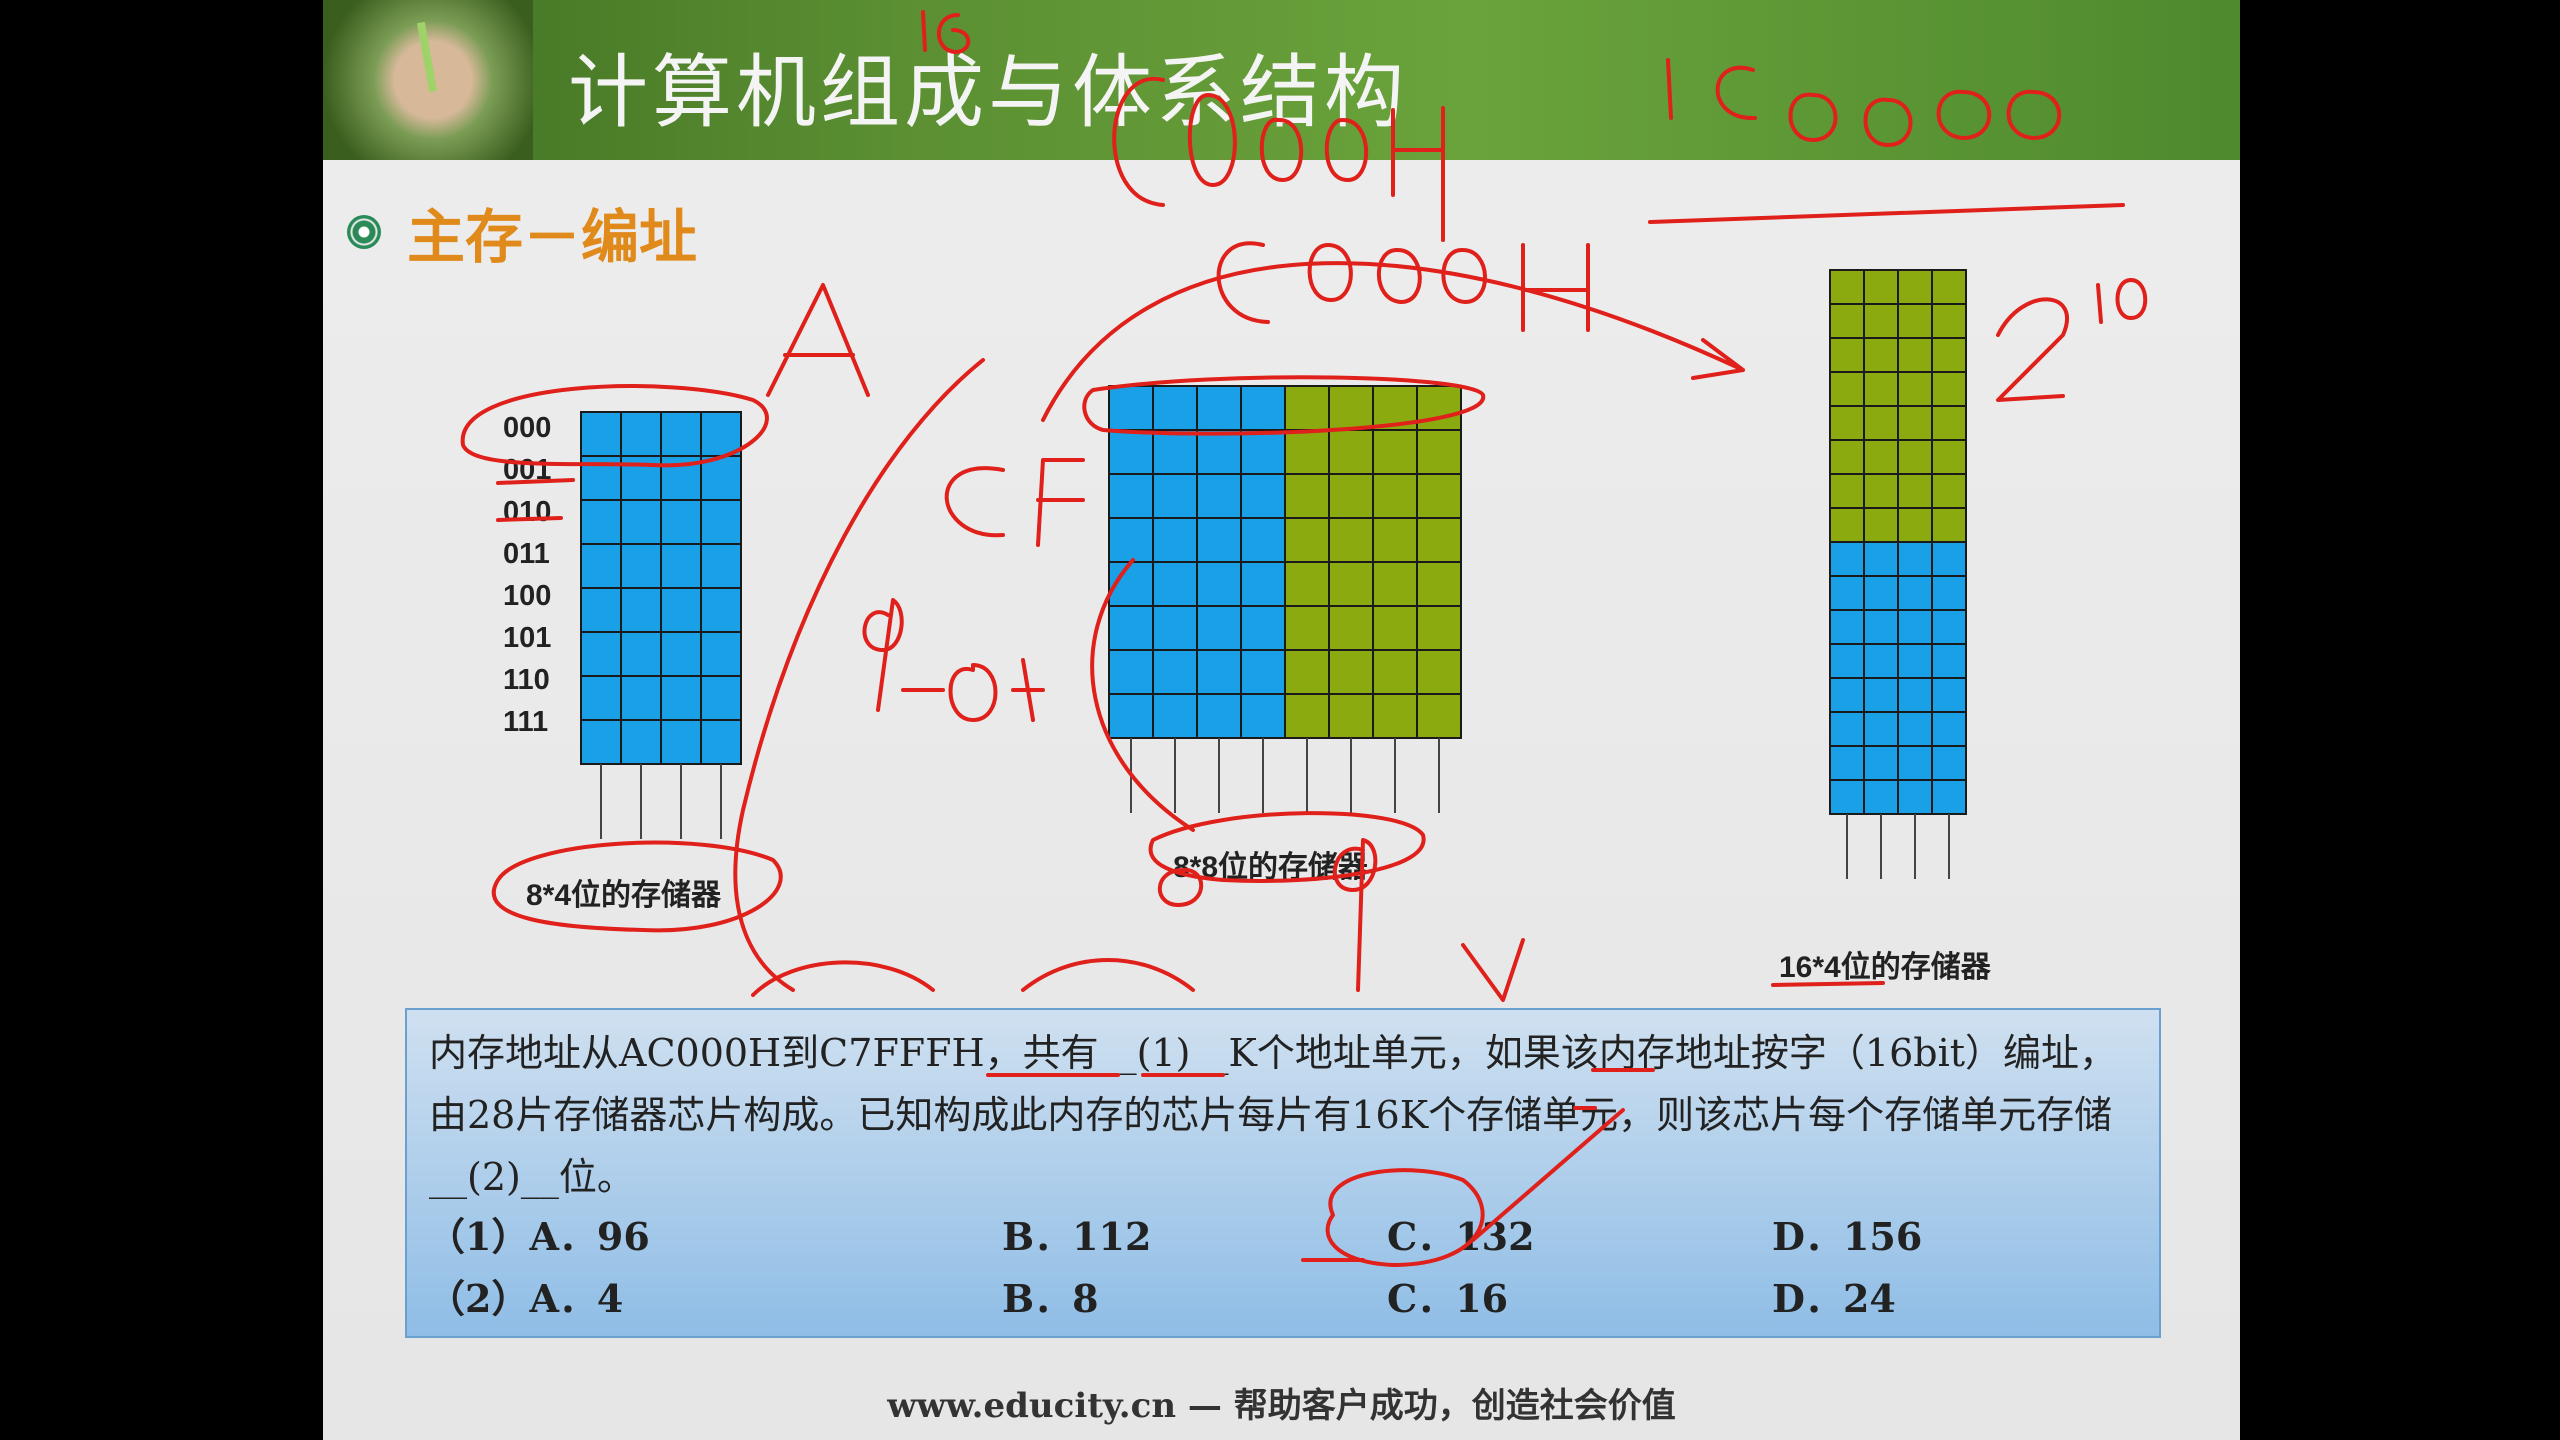 Image resolution: width=2560 pixels, height=1440 pixels. Describe the element at coordinates (1548, 1175) in the screenshot. I see `ink-line` at that location.